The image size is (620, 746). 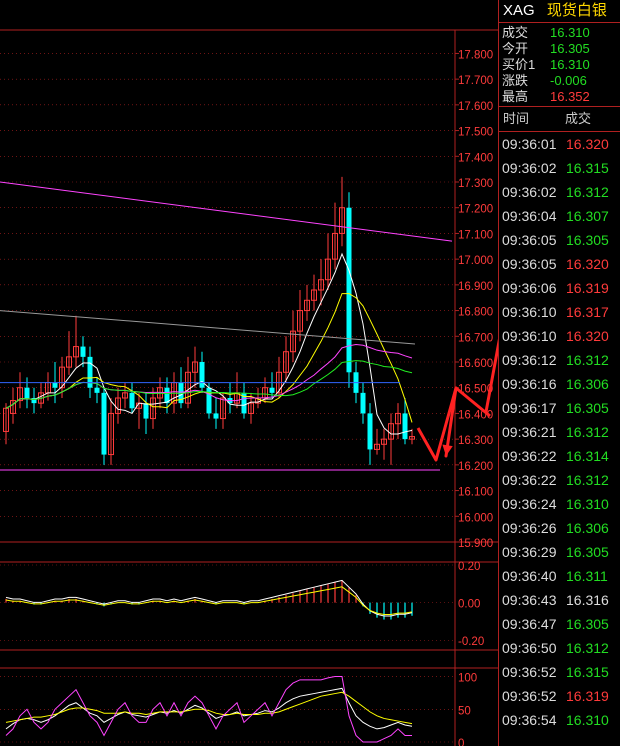 I want to click on price-tick-label: 17.800, so click(x=475, y=55).